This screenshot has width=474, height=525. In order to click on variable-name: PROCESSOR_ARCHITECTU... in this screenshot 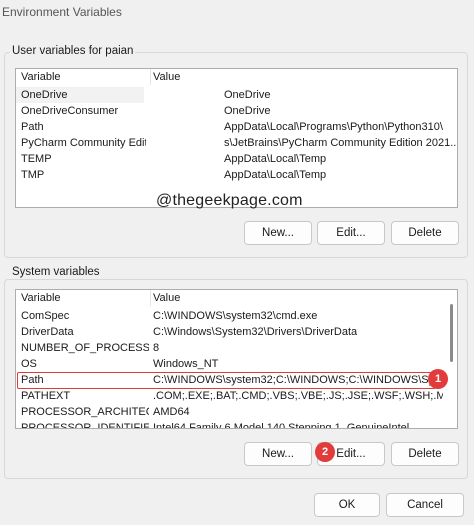, I will do `click(85, 412)`.